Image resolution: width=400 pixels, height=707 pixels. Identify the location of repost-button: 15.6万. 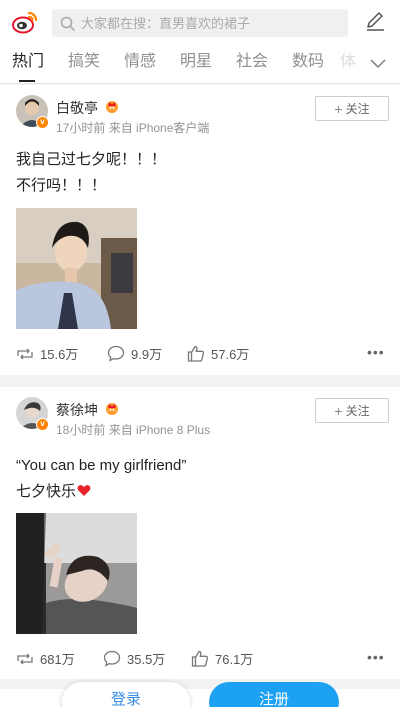
(47, 353).